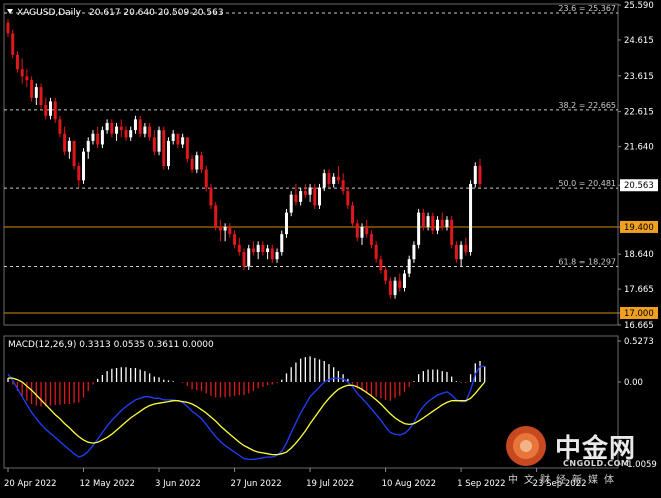 The height and width of the screenshot is (498, 661). I want to click on price-tick-label: 21.640, so click(639, 148).